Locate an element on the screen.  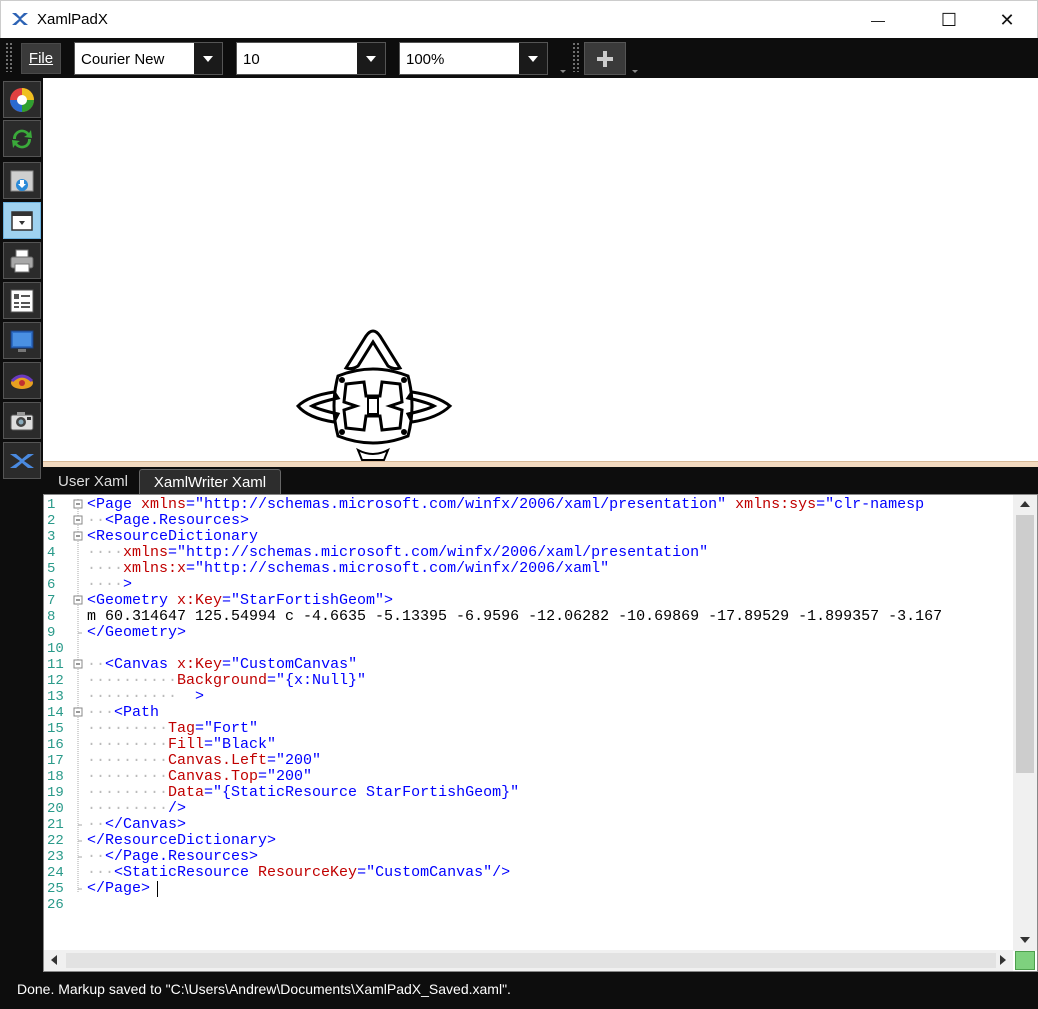
line-number: 23 is located at coordinates (55, 857).